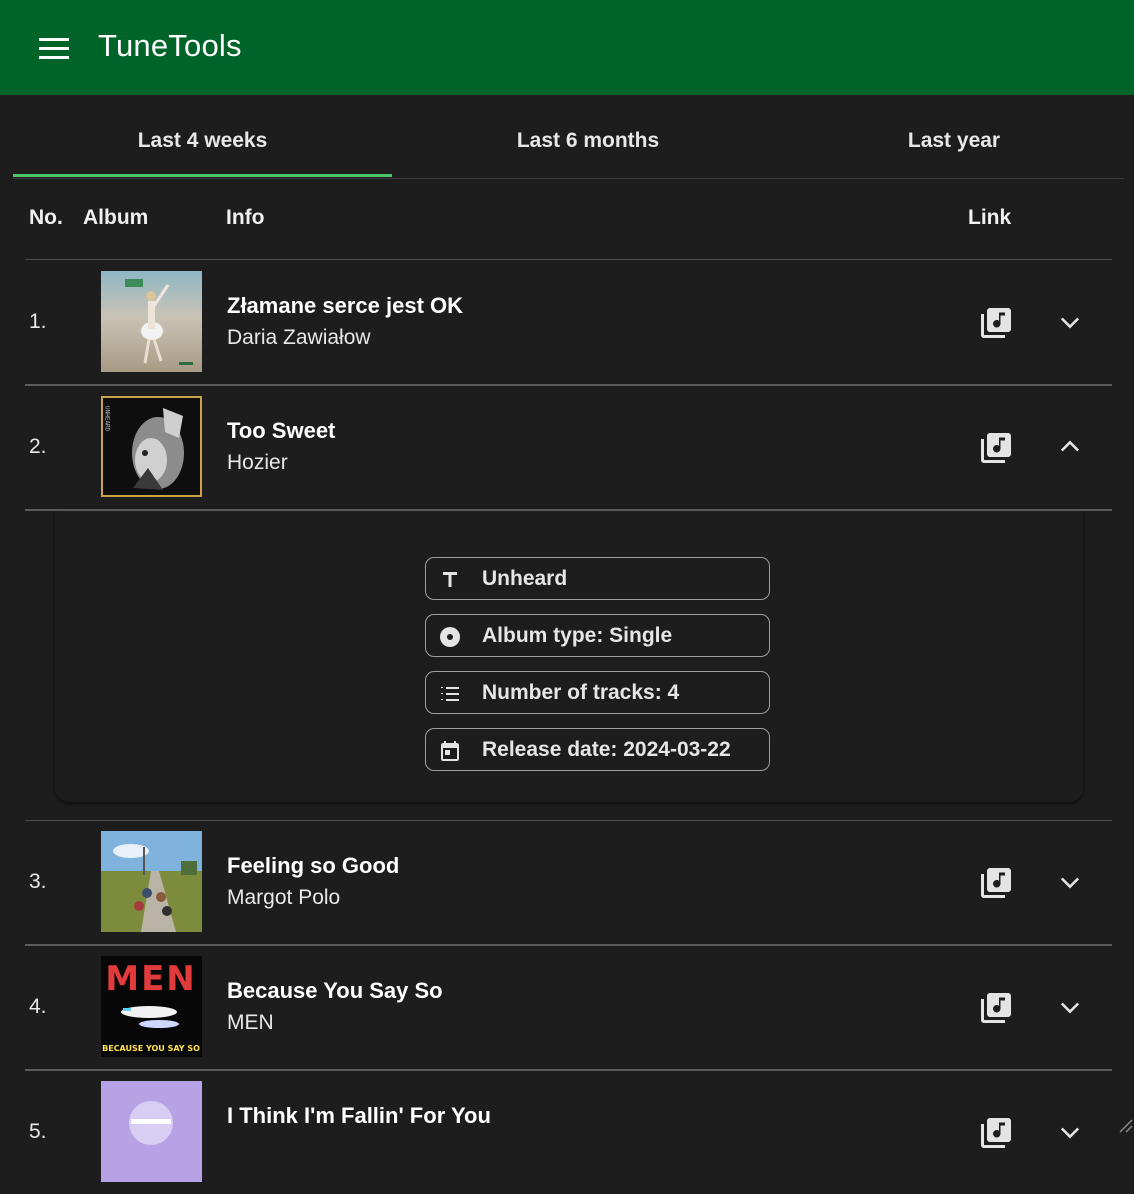  What do you see at coordinates (568, 1132) in the screenshot?
I see `table-row: 5. I Think I'm Fallin' For You` at bounding box center [568, 1132].